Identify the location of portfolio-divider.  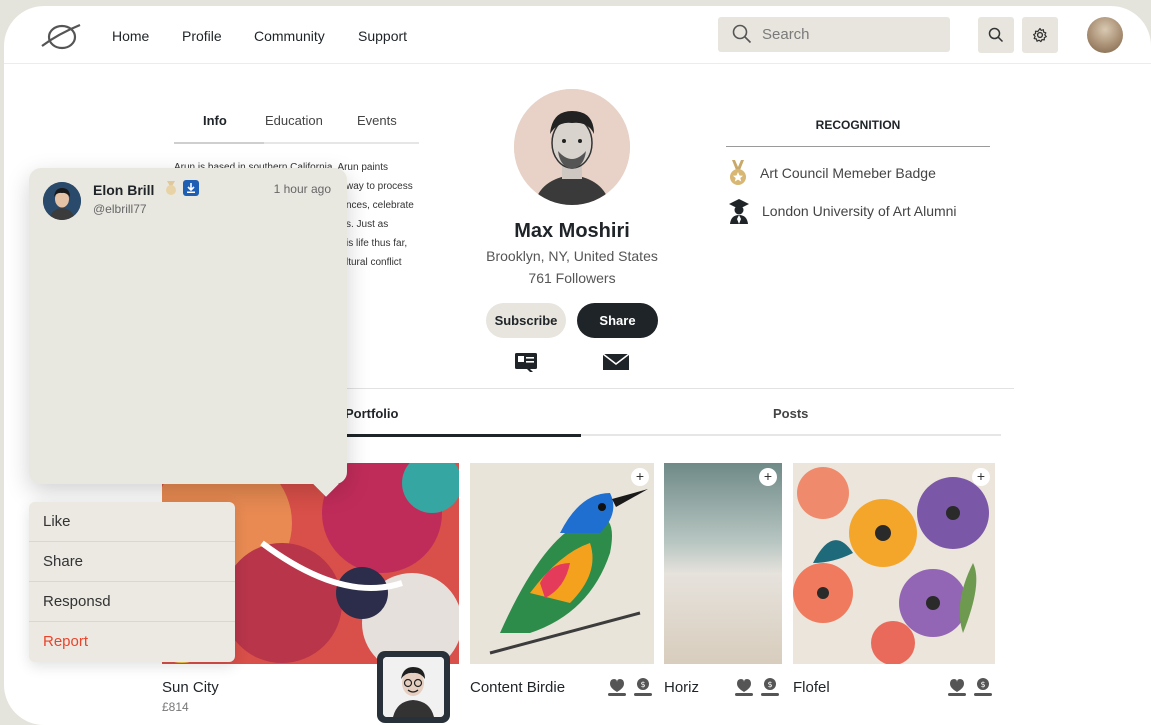
(680, 388).